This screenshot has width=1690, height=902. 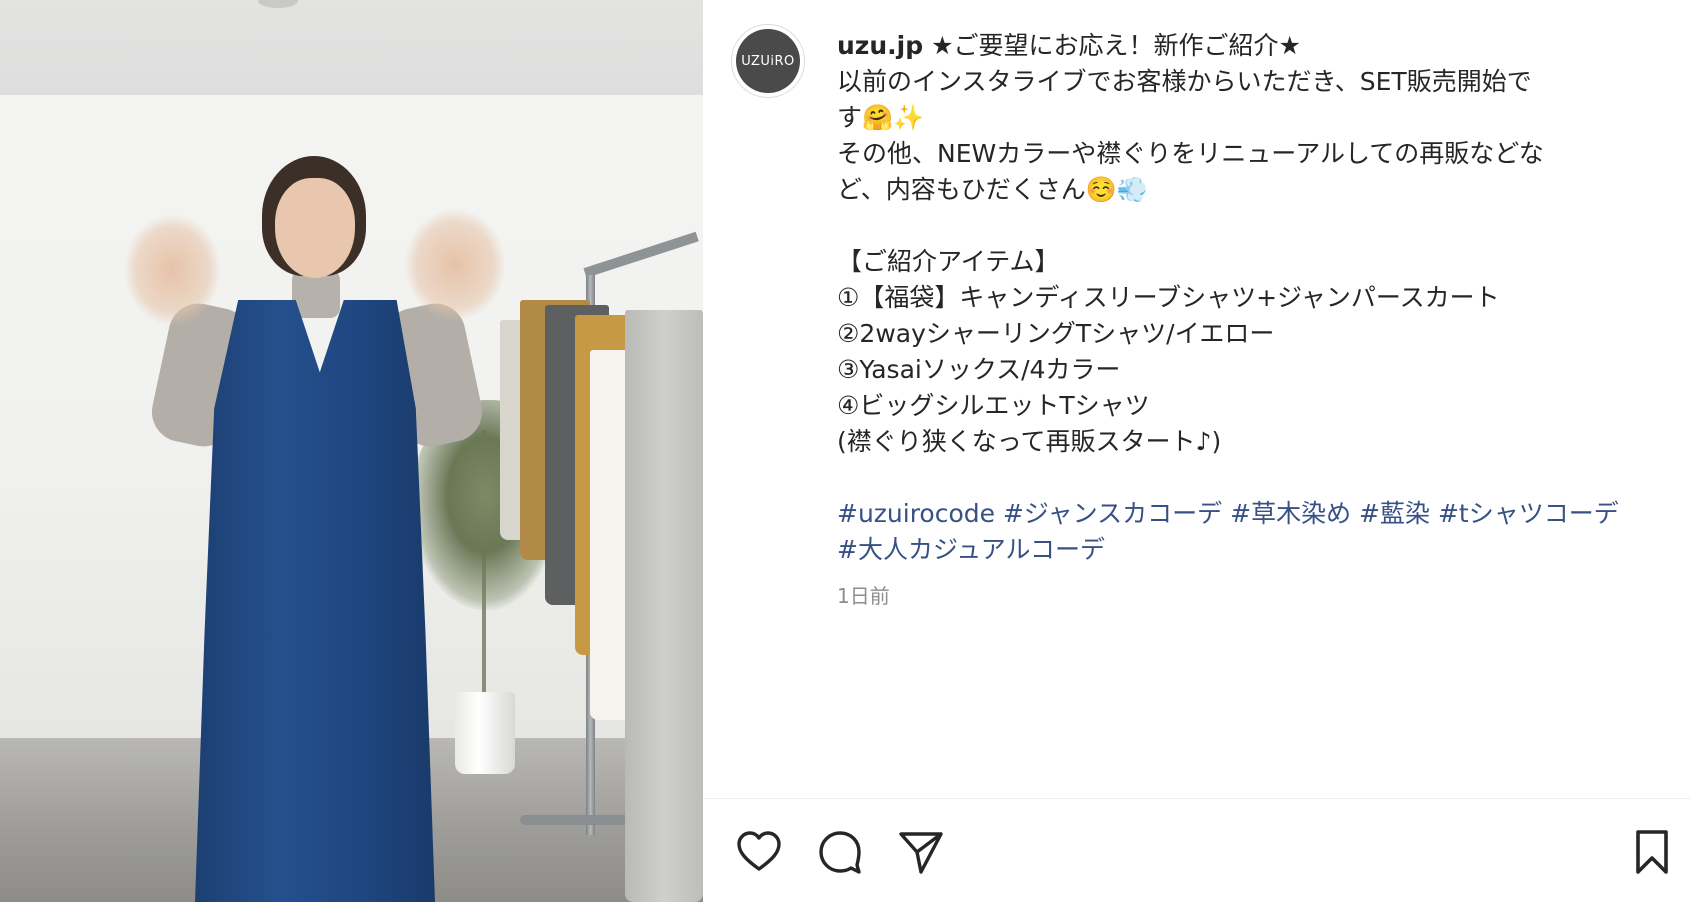 I want to click on person-hand-right, so click(x=455, y=265).